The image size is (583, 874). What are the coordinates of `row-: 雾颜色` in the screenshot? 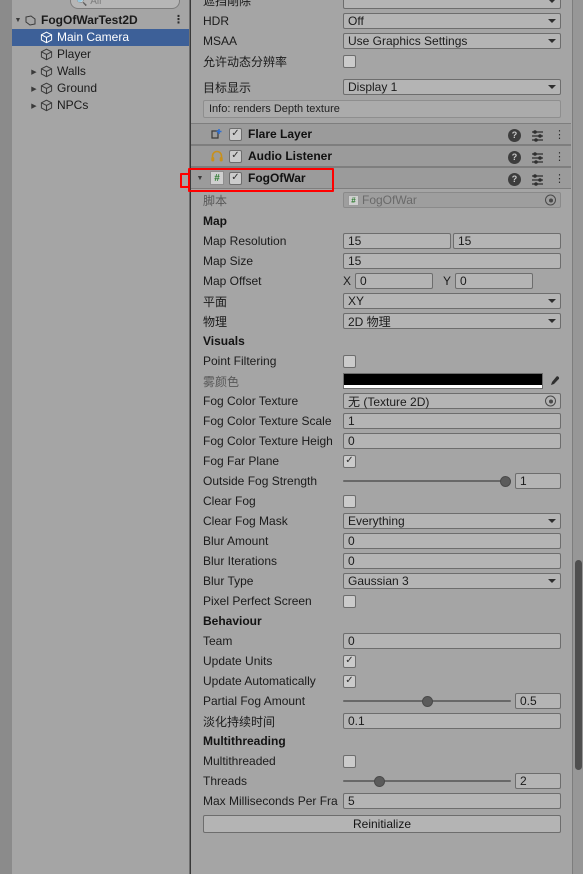 It's located at (381, 381).